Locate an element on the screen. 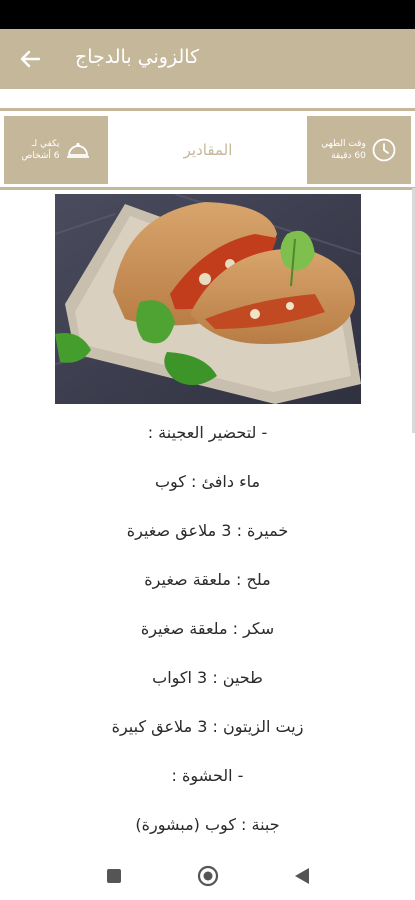 The height and width of the screenshot is (900, 415). list-item: طحين : 3 اكواب is located at coordinates (207, 677).